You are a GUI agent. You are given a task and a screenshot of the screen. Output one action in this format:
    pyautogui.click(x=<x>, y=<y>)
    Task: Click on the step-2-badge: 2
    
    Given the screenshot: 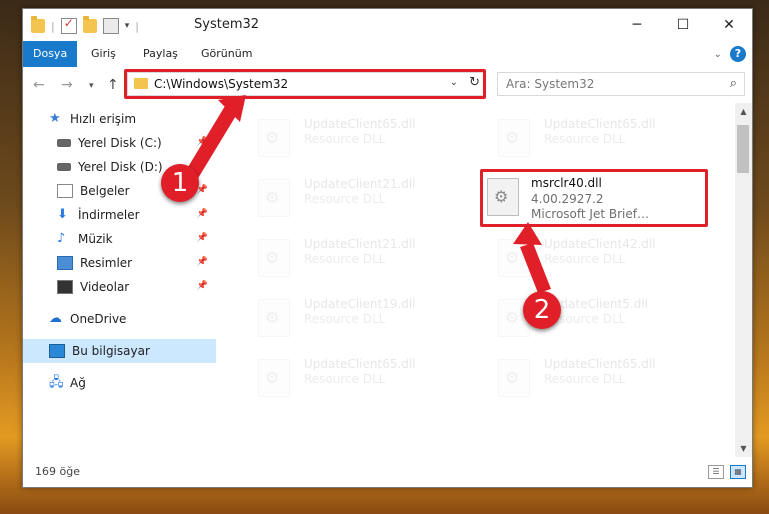 What is the action you would take?
    pyautogui.click(x=542, y=310)
    